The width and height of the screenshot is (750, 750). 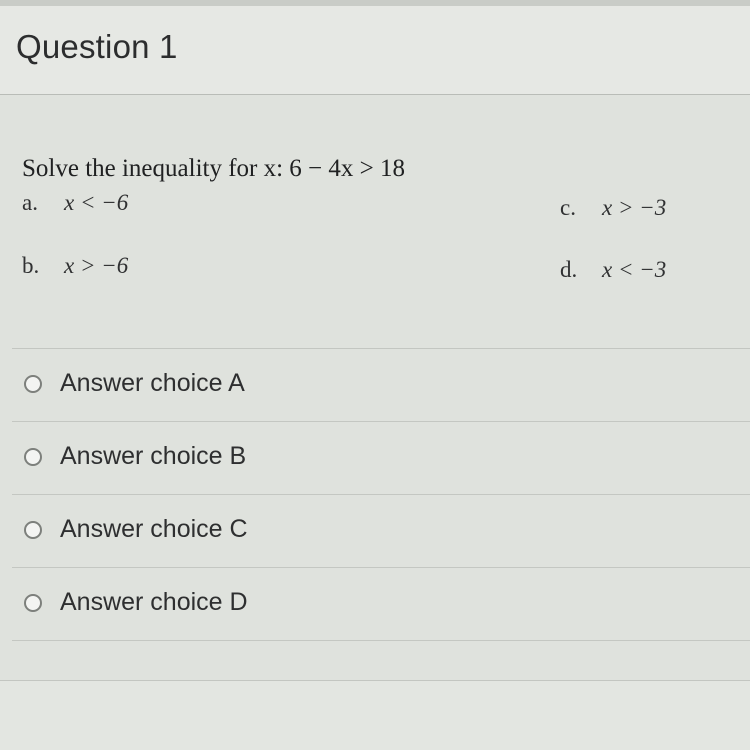 What do you see at coordinates (30, 202) in the screenshot?
I see `option-letter: a.` at bounding box center [30, 202].